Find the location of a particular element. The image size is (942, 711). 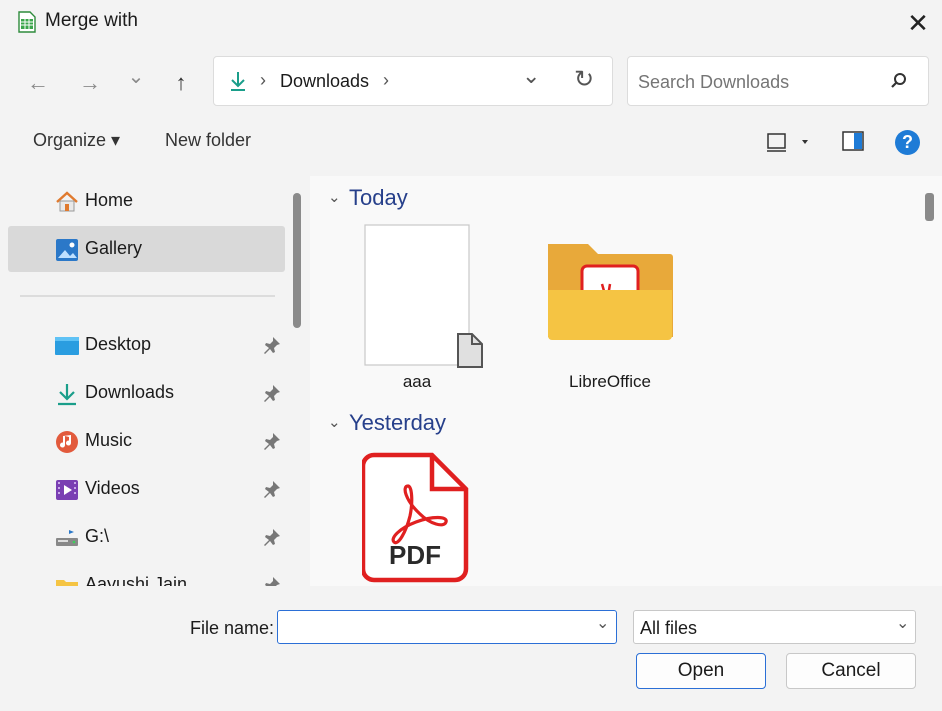

music-icon is located at coordinates (67, 442).